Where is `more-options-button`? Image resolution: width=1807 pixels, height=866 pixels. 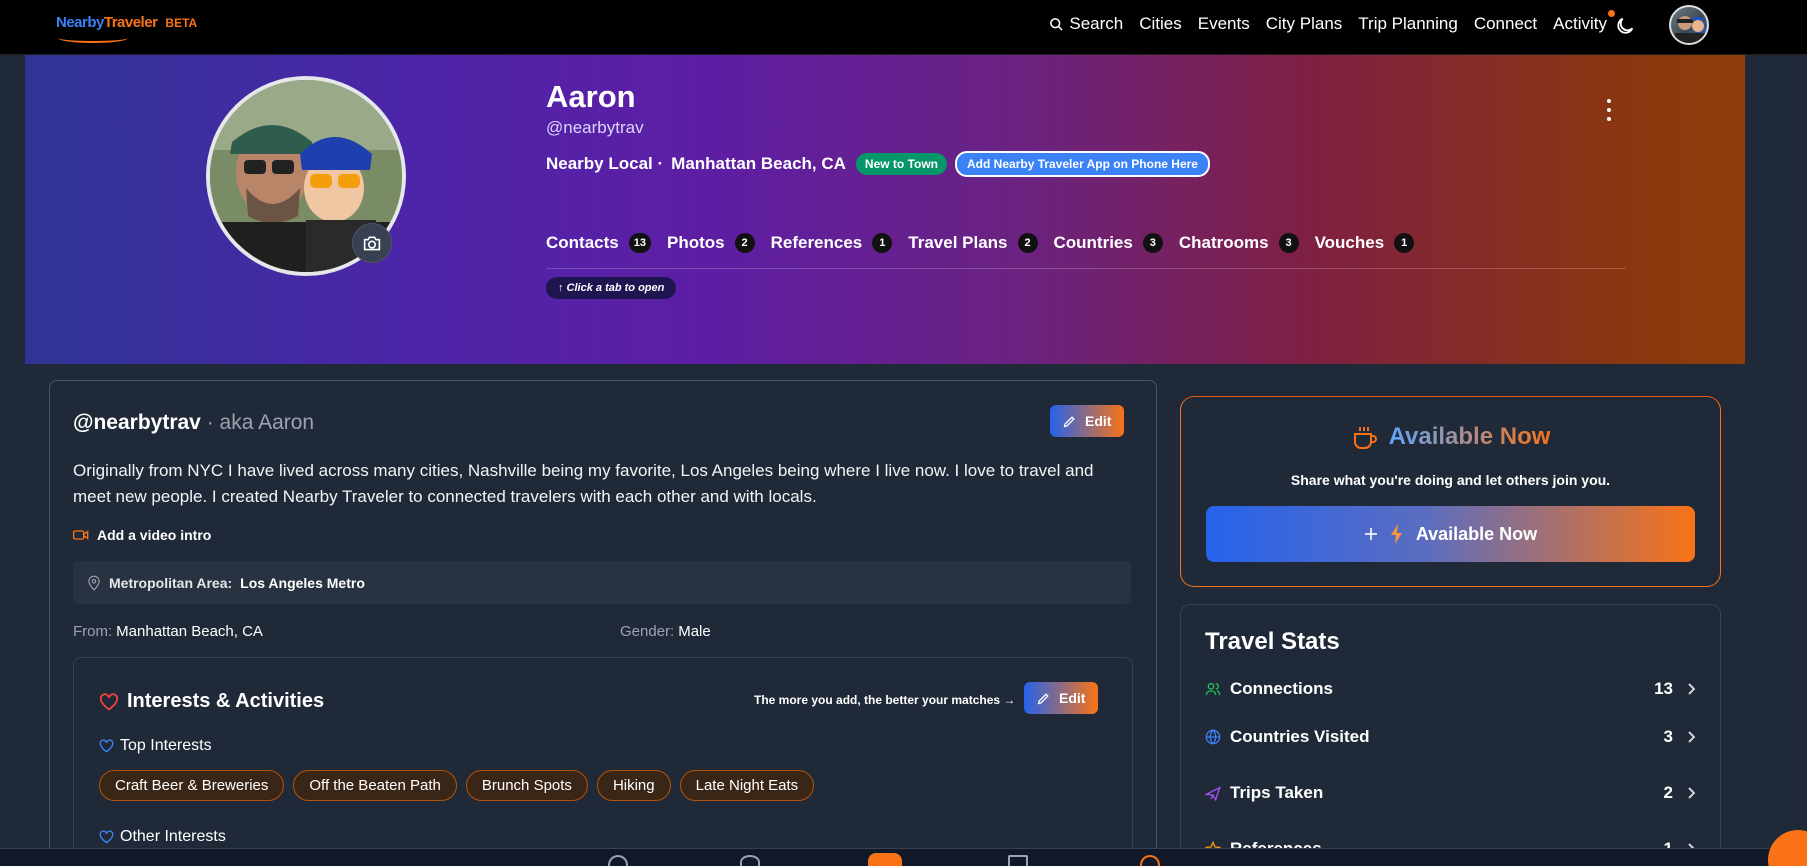 more-options-button is located at coordinates (1609, 110).